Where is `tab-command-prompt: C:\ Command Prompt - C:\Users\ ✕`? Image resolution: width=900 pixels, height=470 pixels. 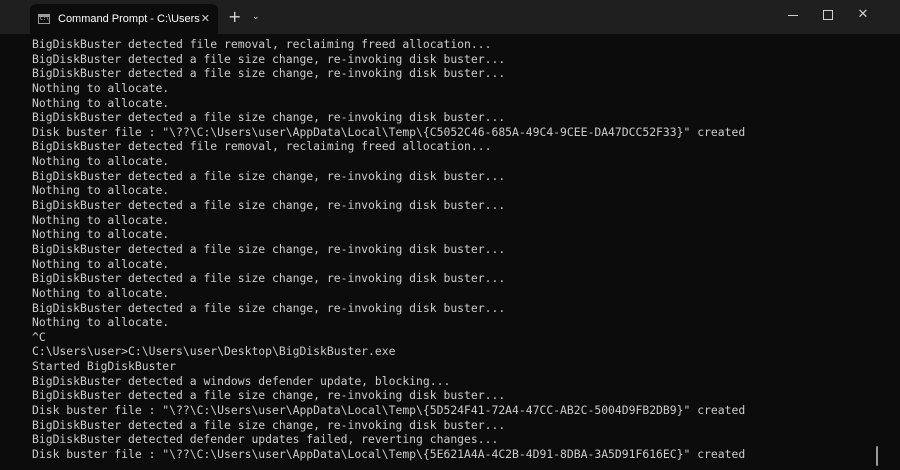
tab-command-prompt: C:\ Command Prompt - C:\Users\ ✕ is located at coordinates (124, 19).